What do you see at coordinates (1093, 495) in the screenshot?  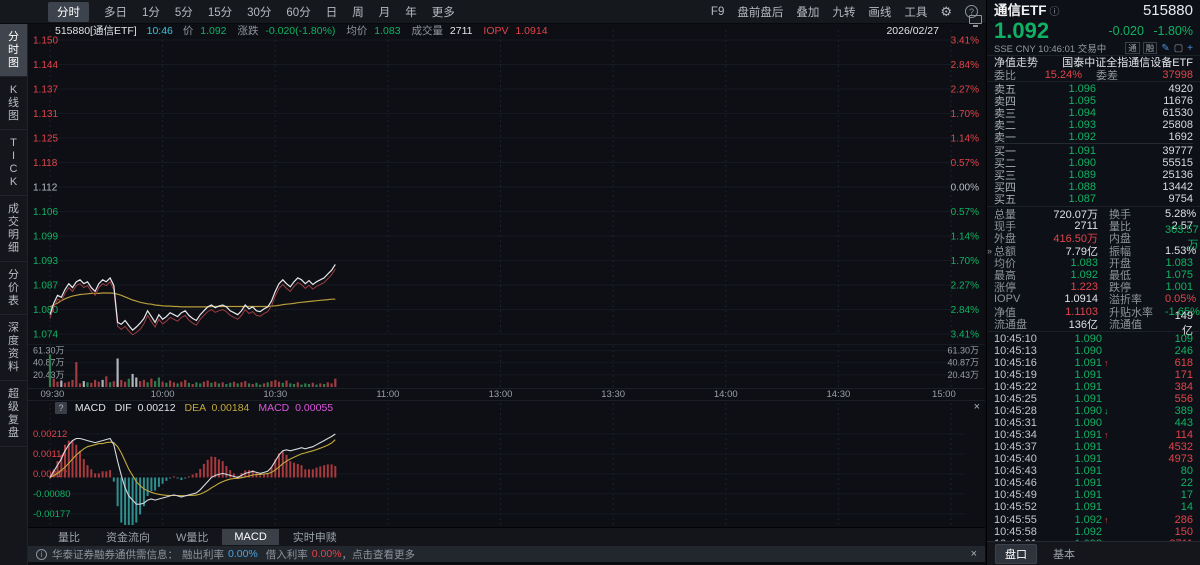 I see `trade-row: 10:45:49 1.091 17` at bounding box center [1093, 495].